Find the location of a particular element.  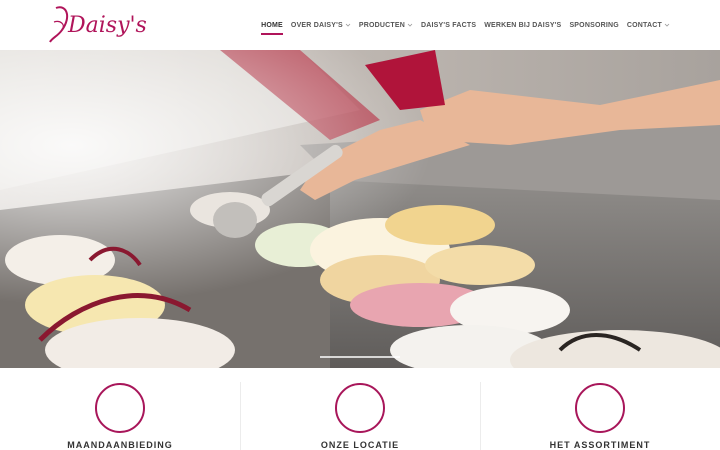

daisys-logo: Daisy's is located at coordinates (96, 24).